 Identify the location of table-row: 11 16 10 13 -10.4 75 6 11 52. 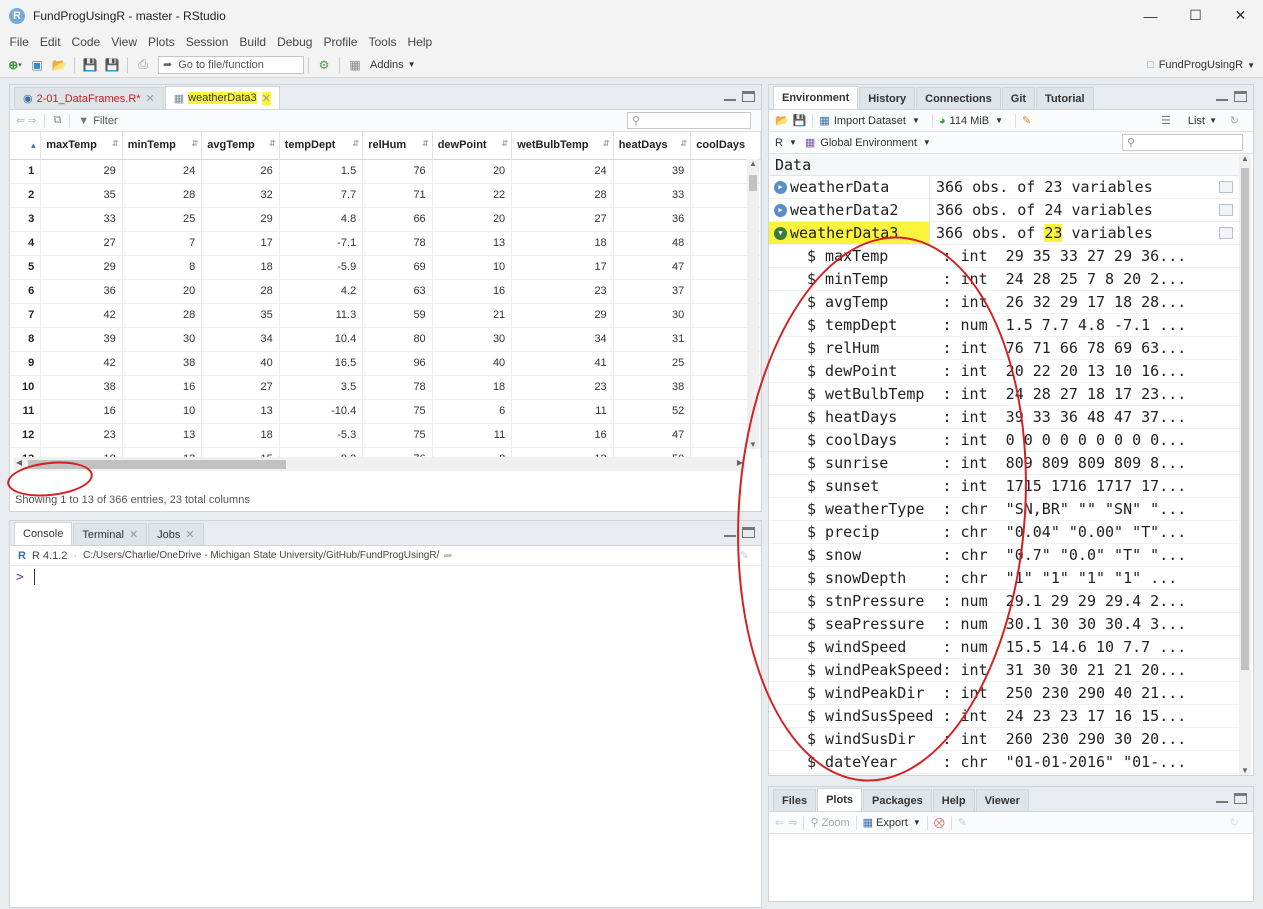
(385, 411).